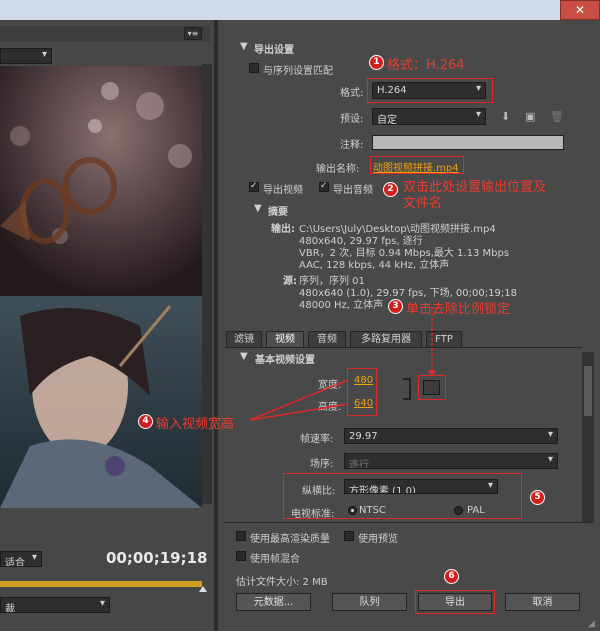 The height and width of the screenshot is (631, 600). Describe the element at coordinates (299, 412) in the screenshot. I see `arrow-to-height` at that location.